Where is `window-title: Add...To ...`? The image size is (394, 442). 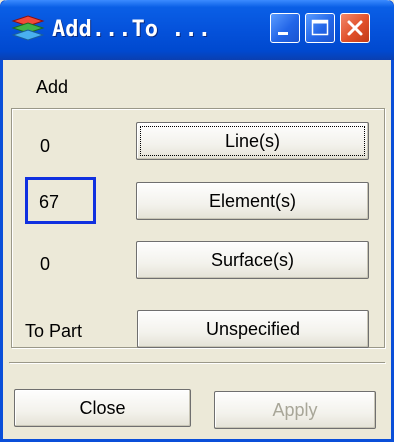
window-title: Add...To ... is located at coordinates (131, 29).